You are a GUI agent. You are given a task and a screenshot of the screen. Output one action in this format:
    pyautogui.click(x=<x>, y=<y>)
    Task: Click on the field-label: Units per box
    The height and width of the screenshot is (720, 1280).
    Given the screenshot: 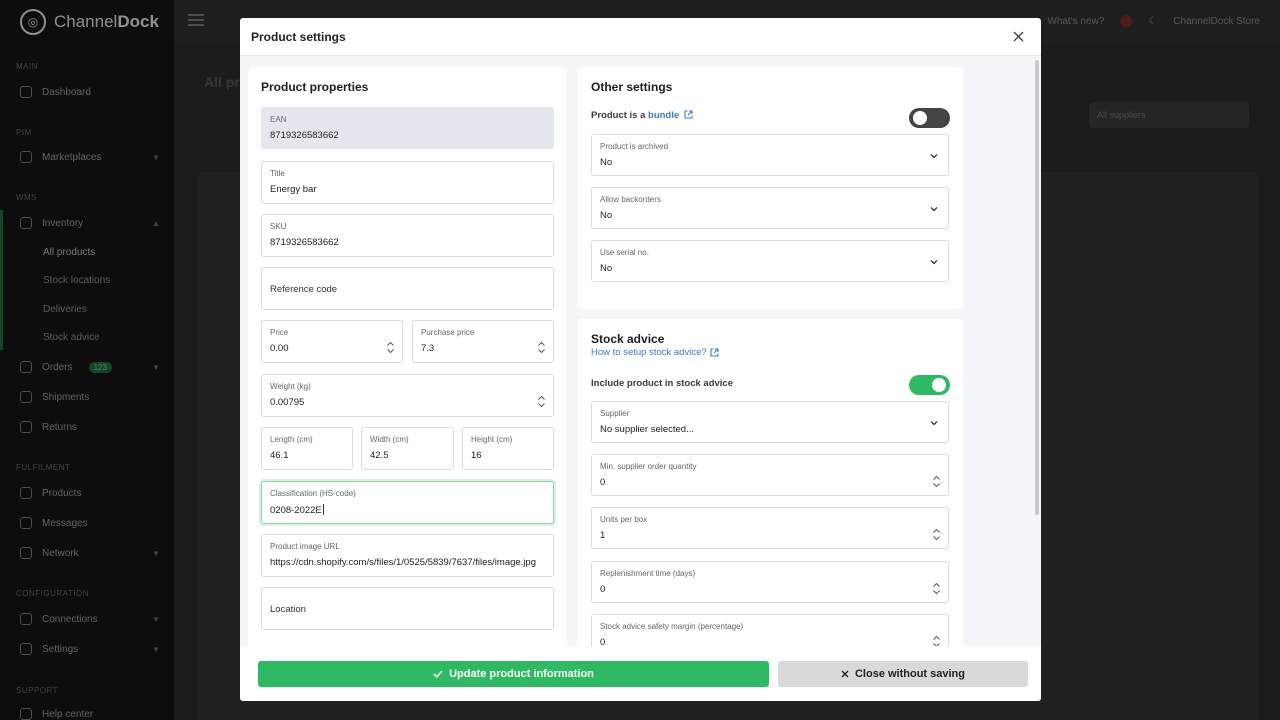 What is the action you would take?
    pyautogui.click(x=624, y=519)
    